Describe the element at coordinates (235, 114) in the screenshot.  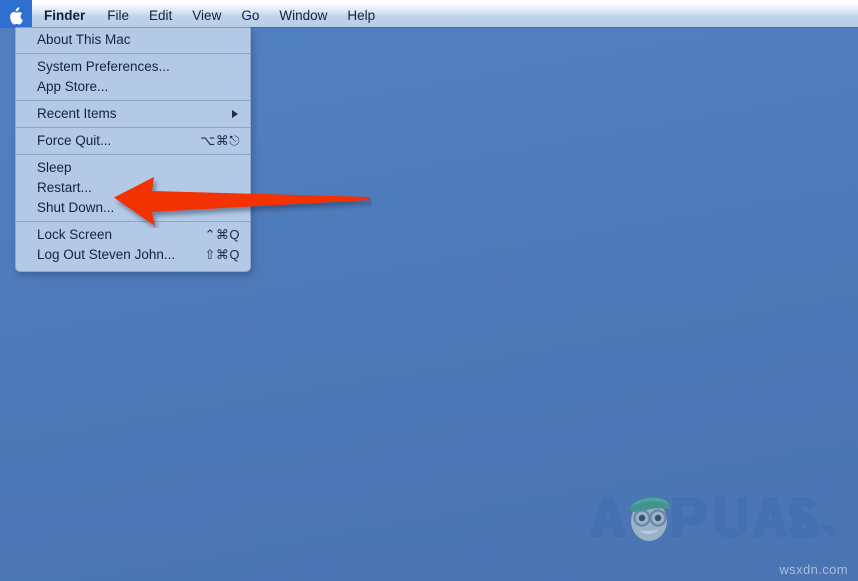
I see `submenu-chevron-right-icon` at that location.